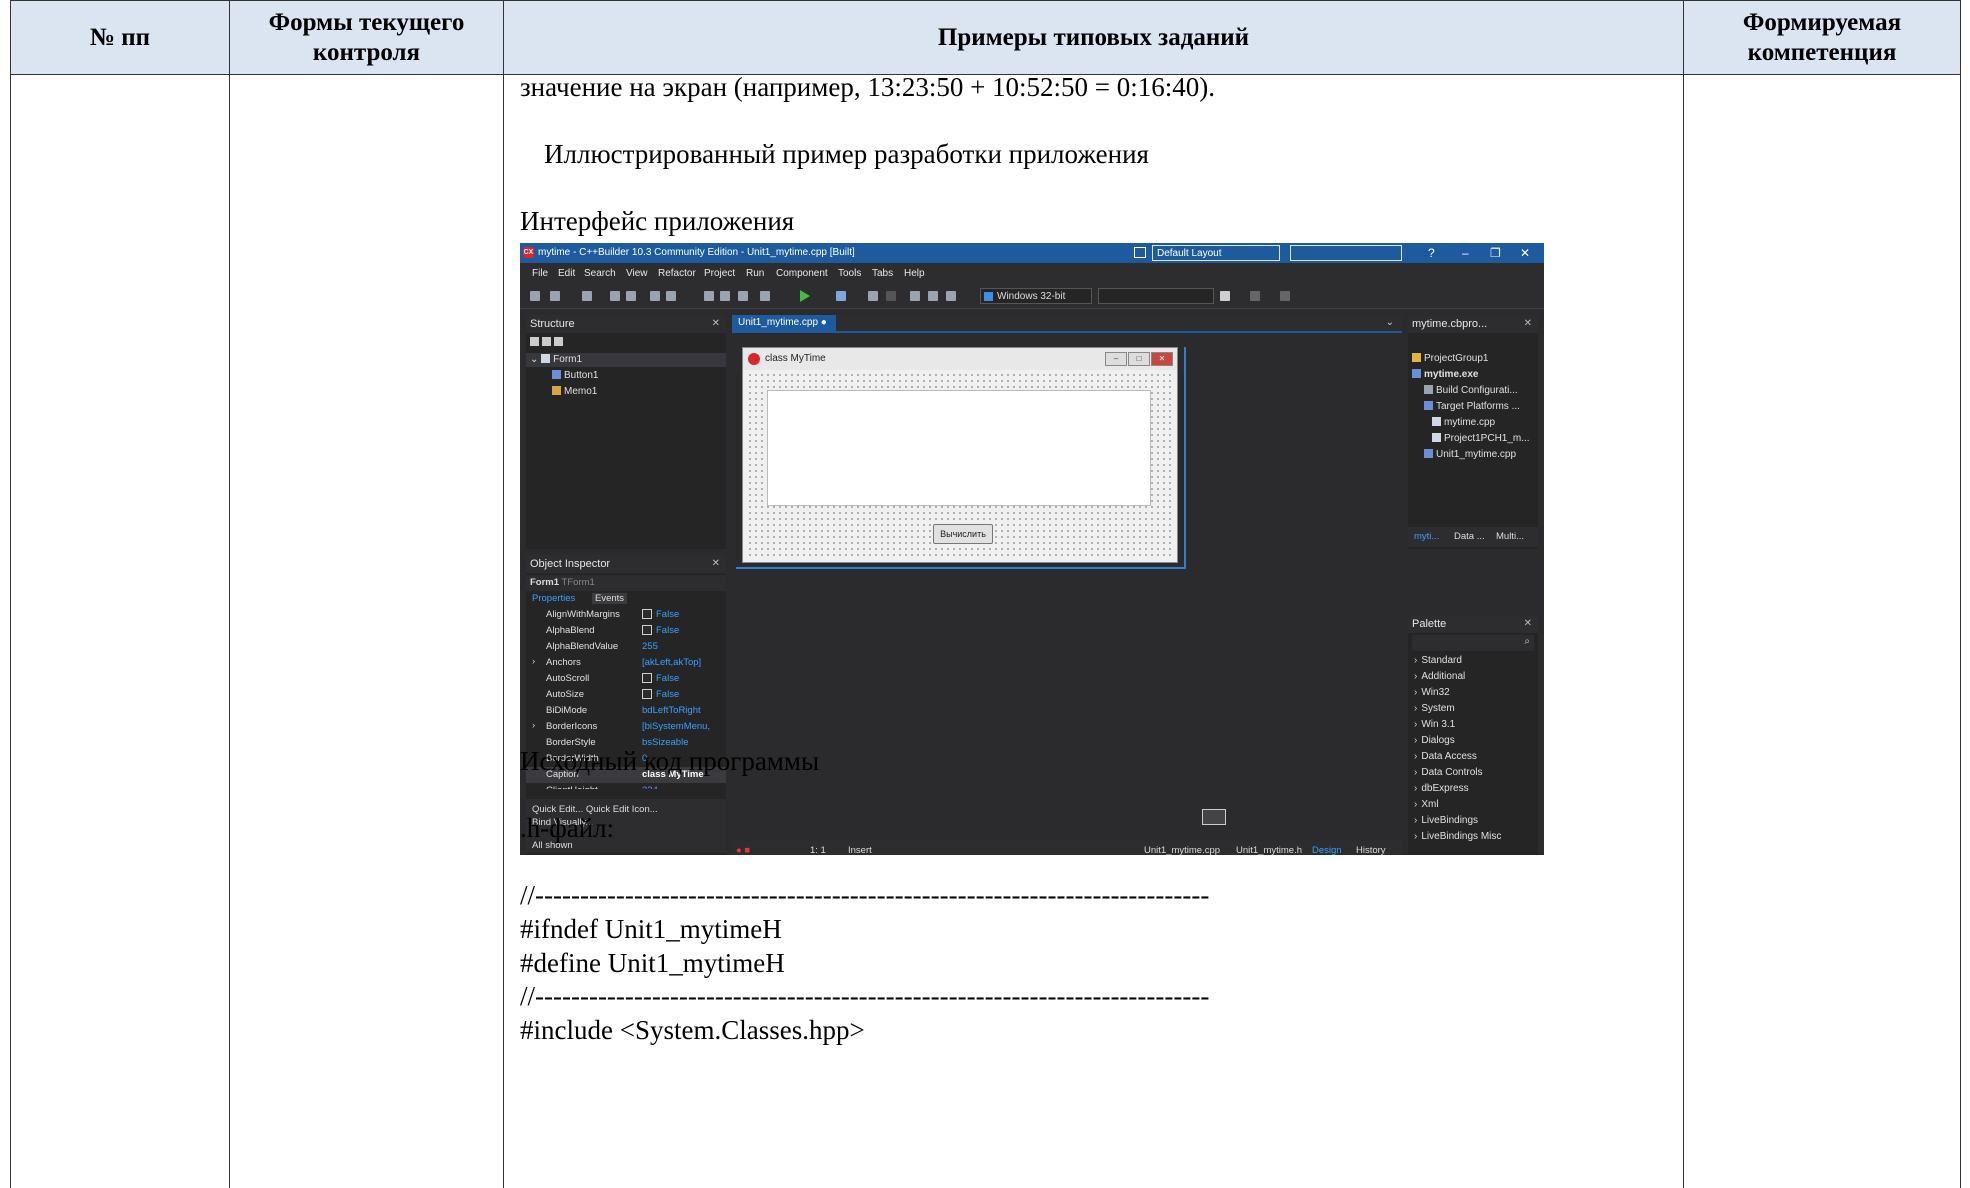 This screenshot has width=1970, height=1188. What do you see at coordinates (626, 727) in the screenshot?
I see `property-row: BorderIcons › [biSystemMenu,` at bounding box center [626, 727].